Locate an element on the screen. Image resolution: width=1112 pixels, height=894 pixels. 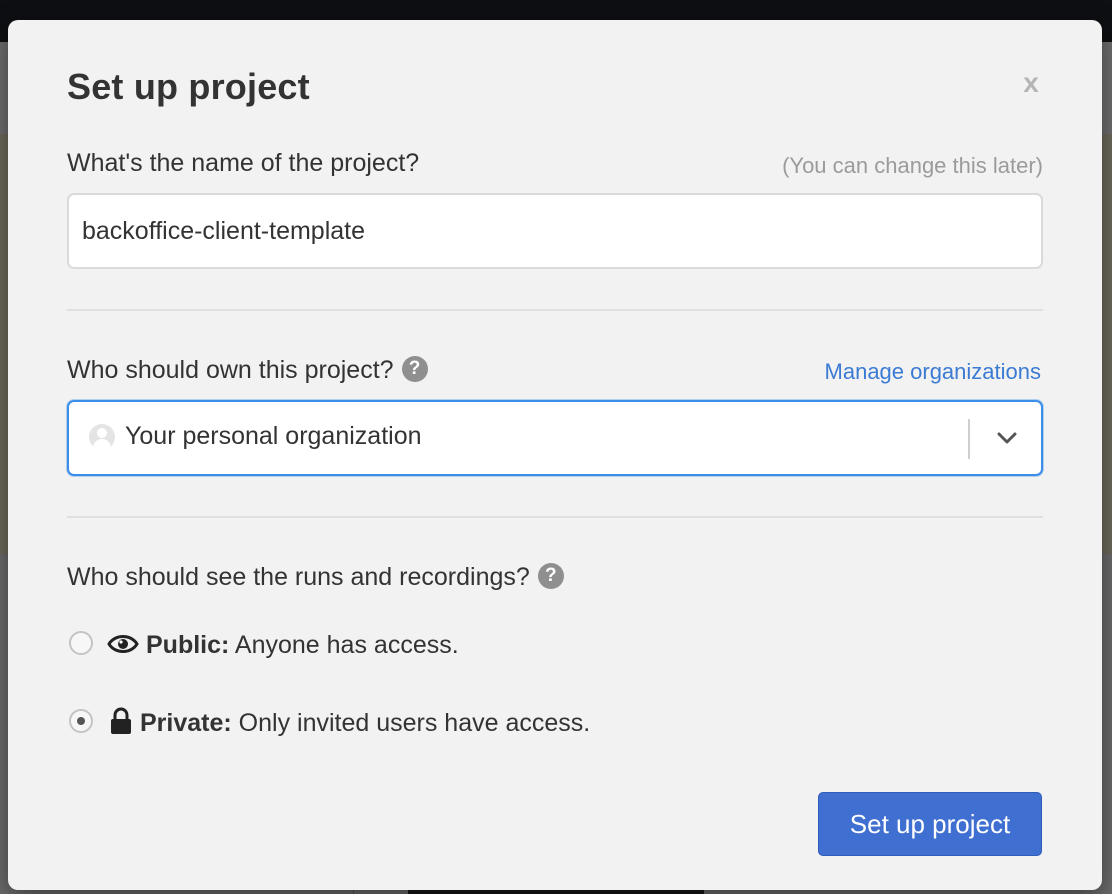
close-button: x is located at coordinates (1031, 83).